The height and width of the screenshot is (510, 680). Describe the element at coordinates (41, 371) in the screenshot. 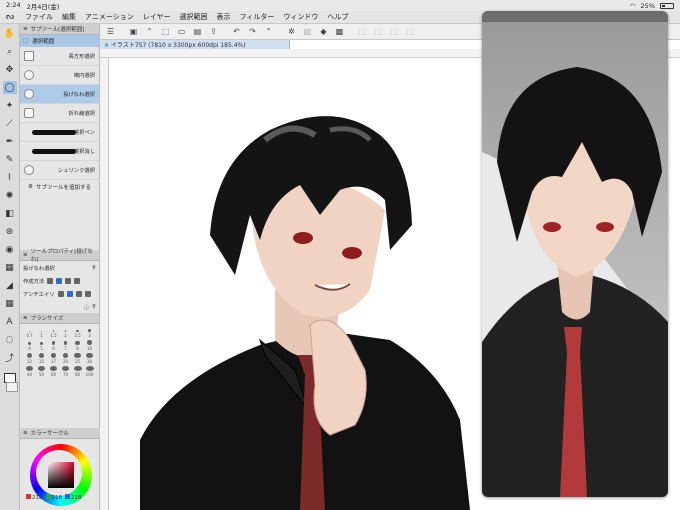

I see `brush-size-option: 50` at that location.